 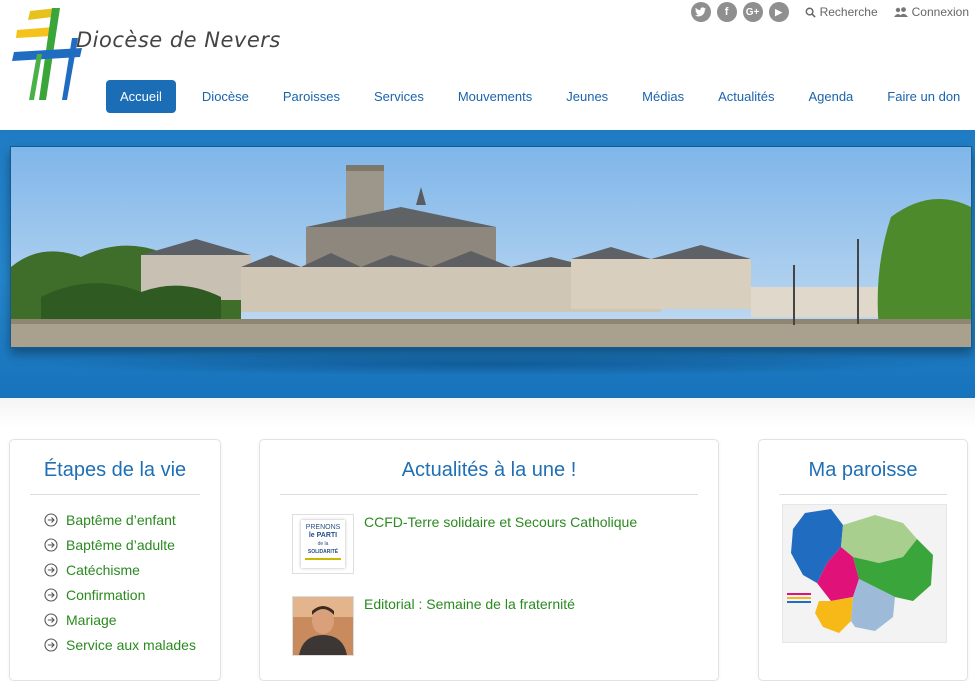 I want to click on list-item: Service aux malades, so click(x=115, y=644).